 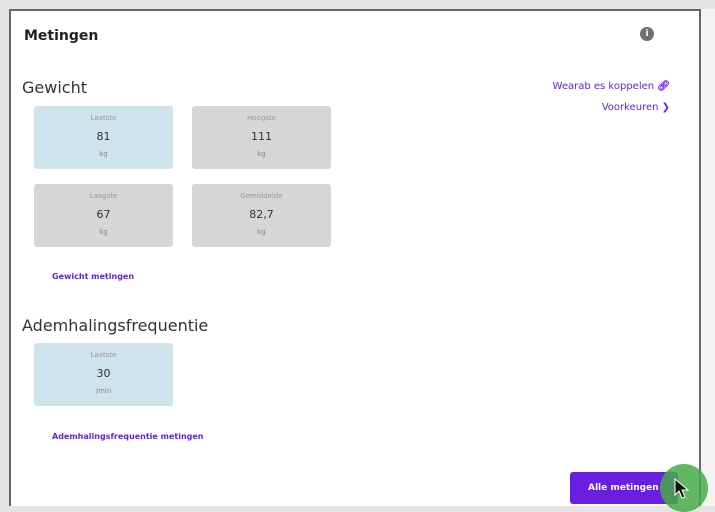 I want to click on chevron-right-icon: ❯, so click(x=665, y=107).